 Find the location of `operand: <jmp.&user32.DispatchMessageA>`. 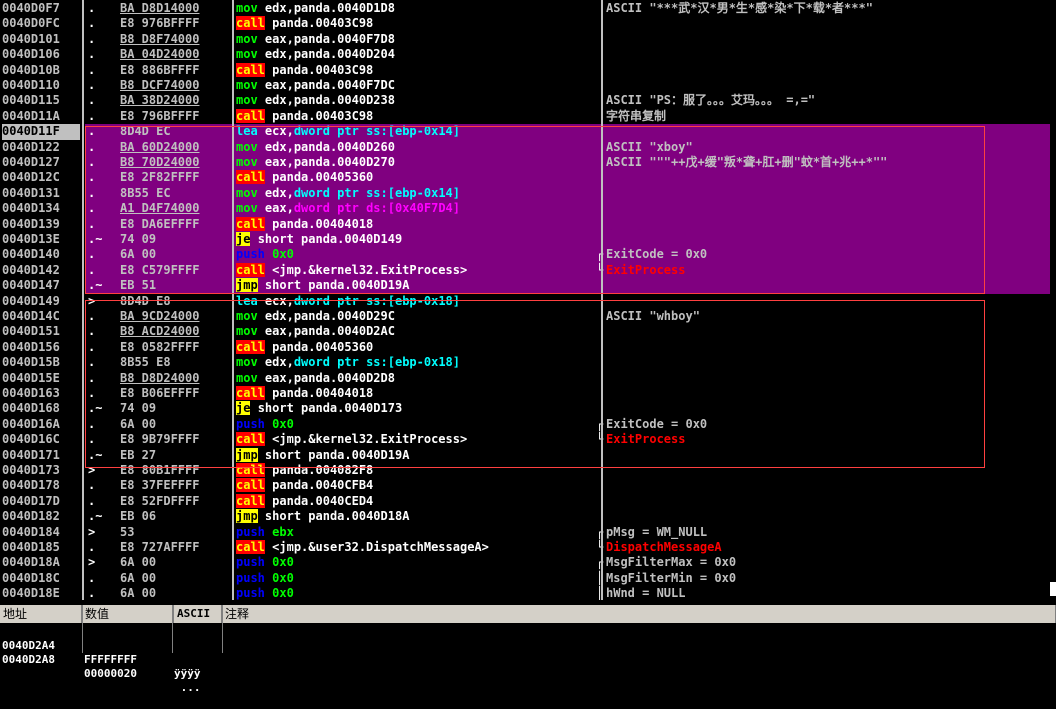

operand: <jmp.&user32.DispatchMessageA> is located at coordinates (380, 547).